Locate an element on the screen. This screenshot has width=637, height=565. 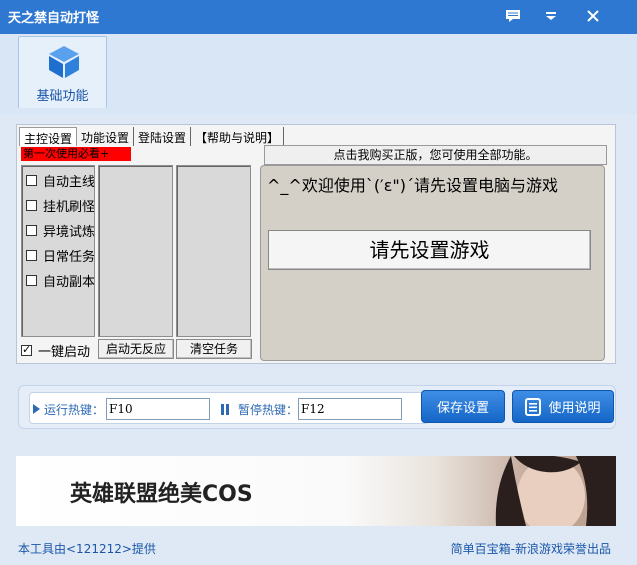
first-use-notice: 第一次使用必看+ is located at coordinates (76, 154).